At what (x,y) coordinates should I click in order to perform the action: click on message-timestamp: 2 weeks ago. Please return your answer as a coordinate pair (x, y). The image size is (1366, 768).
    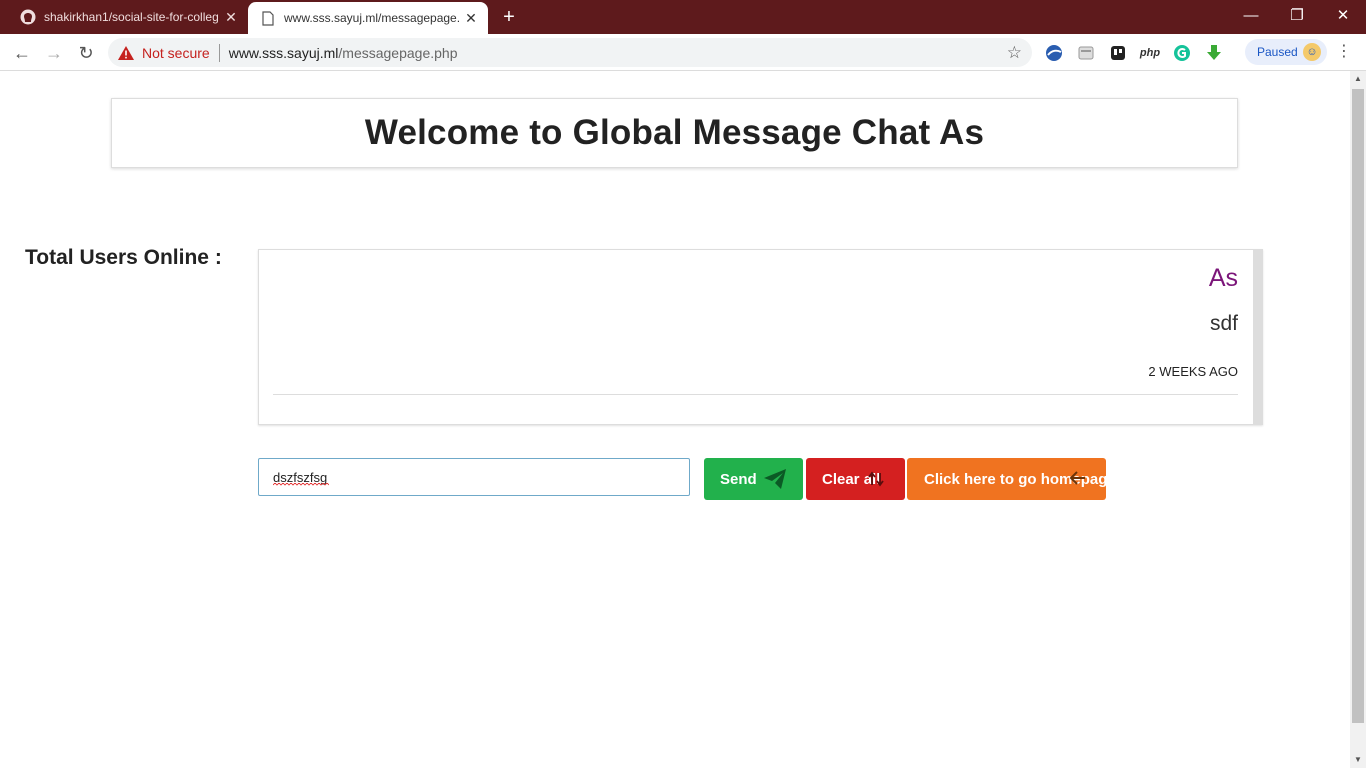
    Looking at the image, I should click on (1193, 371).